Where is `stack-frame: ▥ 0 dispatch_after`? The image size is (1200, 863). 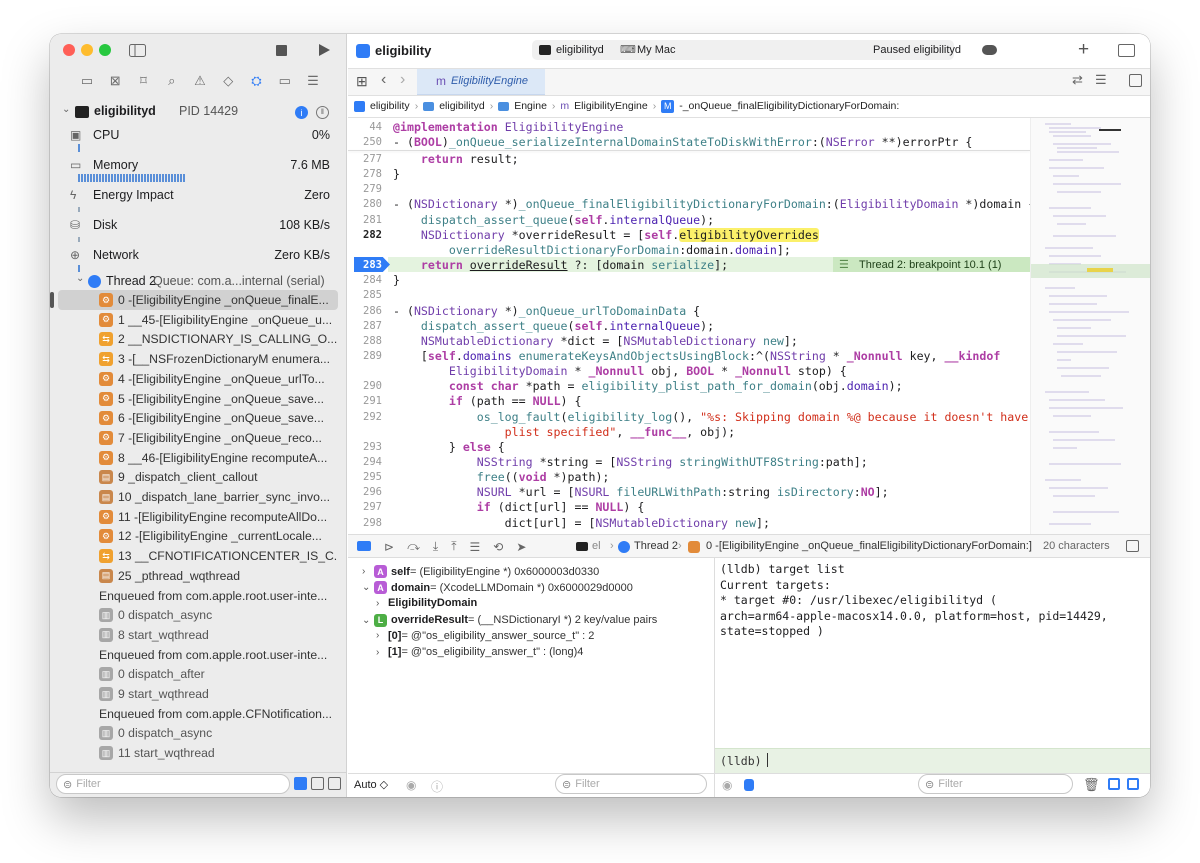
stack-frame: ▥ 0 dispatch_after is located at coordinates (198, 674).